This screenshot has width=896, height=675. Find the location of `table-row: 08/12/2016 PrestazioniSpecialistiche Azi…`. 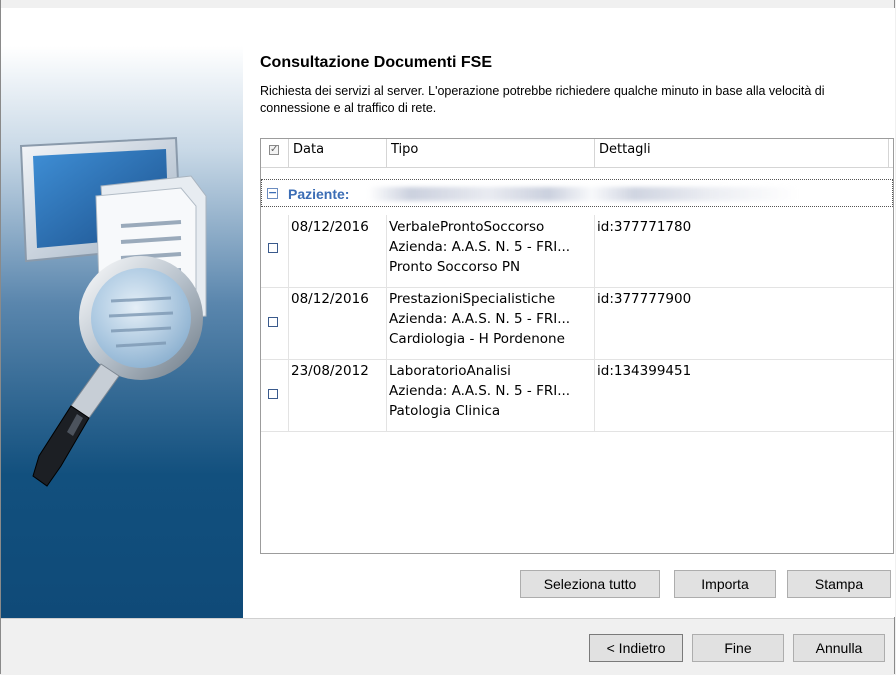

table-row: 08/12/2016 PrestazioniSpecialistiche Azi… is located at coordinates (577, 323).